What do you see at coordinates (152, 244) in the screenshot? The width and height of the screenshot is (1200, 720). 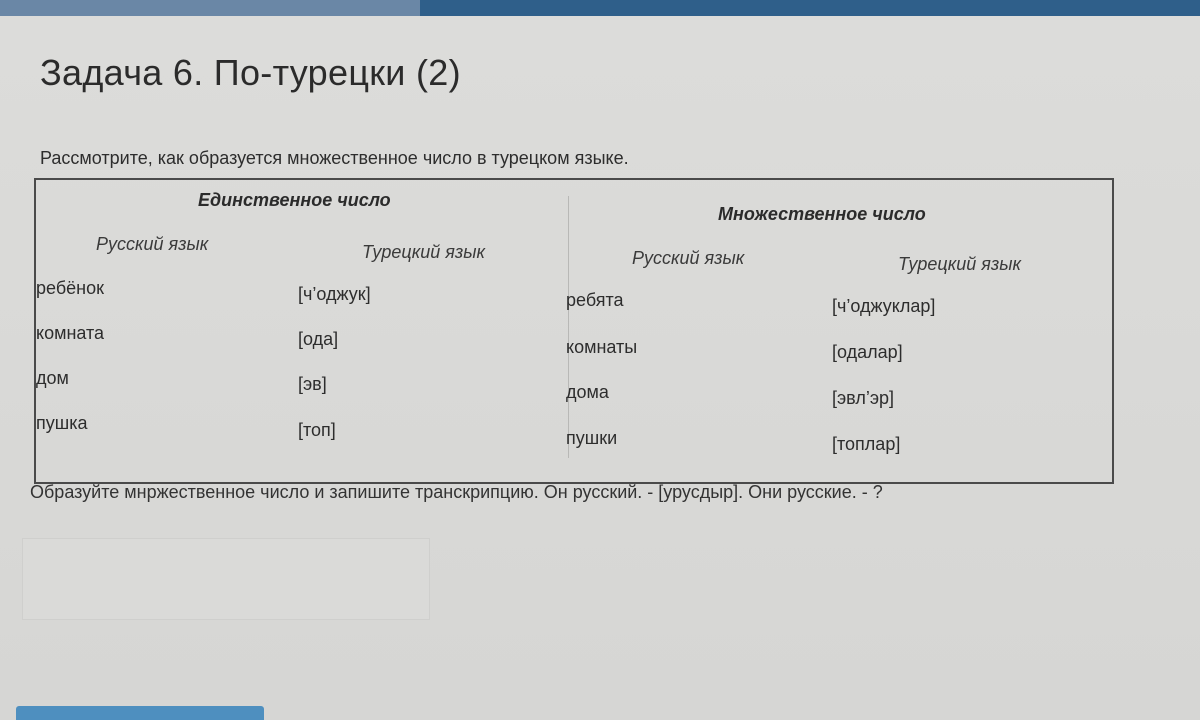 I see `col-header-sg-ru: Русский язык` at bounding box center [152, 244].